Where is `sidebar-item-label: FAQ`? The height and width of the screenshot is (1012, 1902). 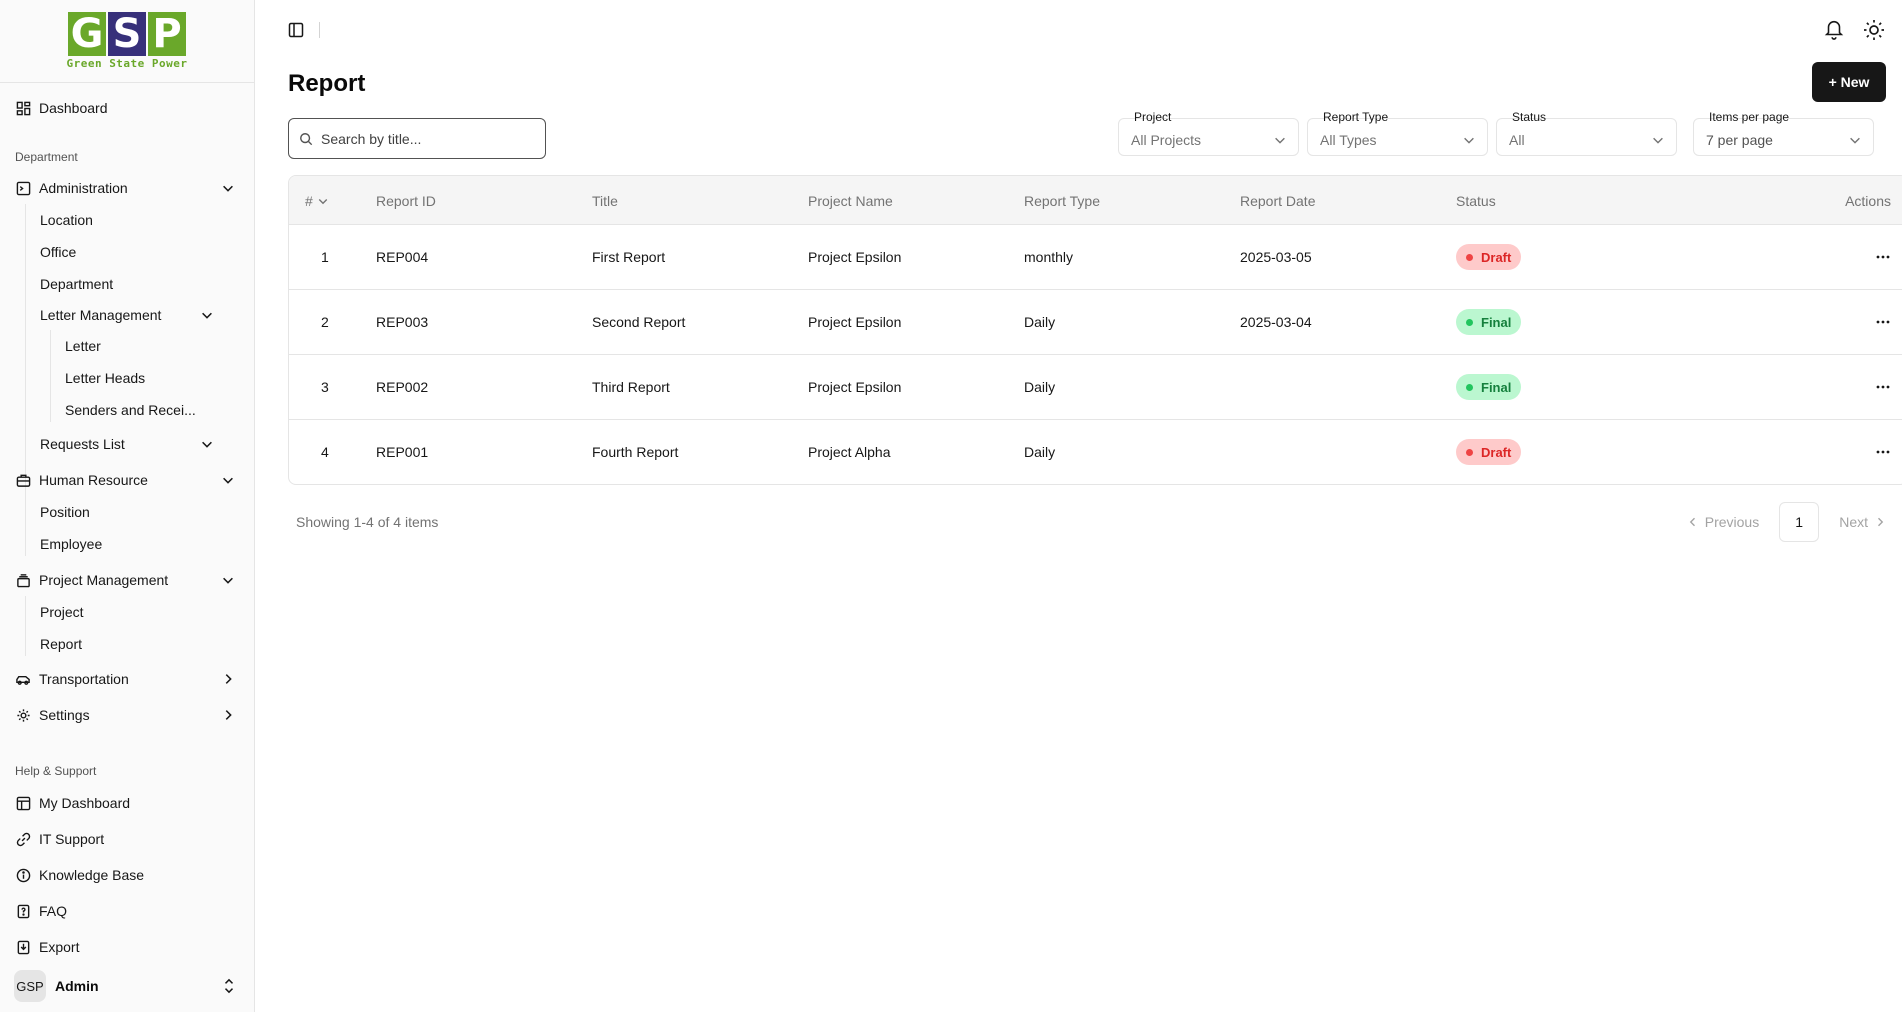 sidebar-item-label: FAQ is located at coordinates (53, 911).